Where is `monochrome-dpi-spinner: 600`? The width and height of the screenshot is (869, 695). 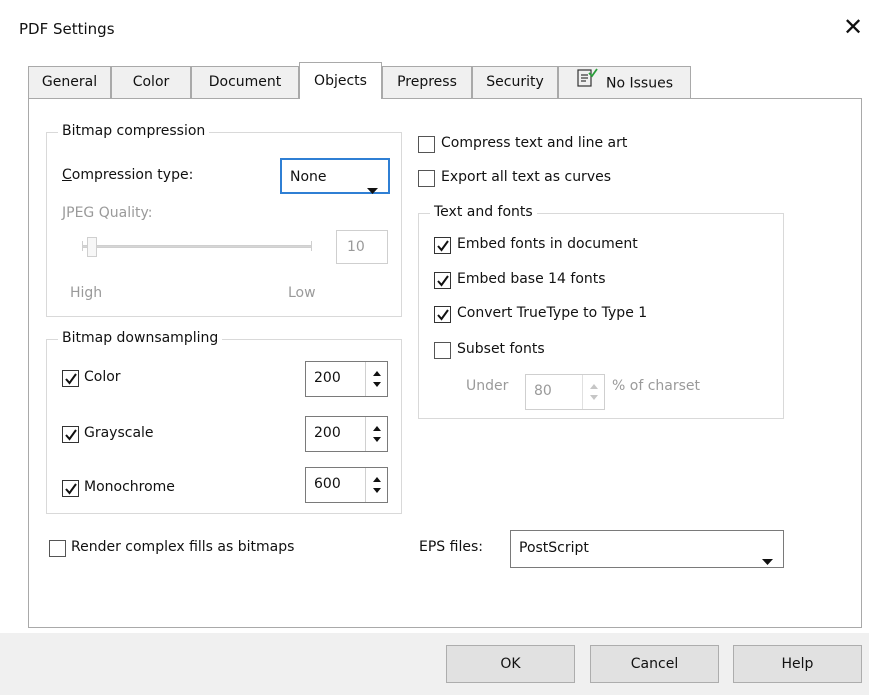 monochrome-dpi-spinner: 600 is located at coordinates (346, 485).